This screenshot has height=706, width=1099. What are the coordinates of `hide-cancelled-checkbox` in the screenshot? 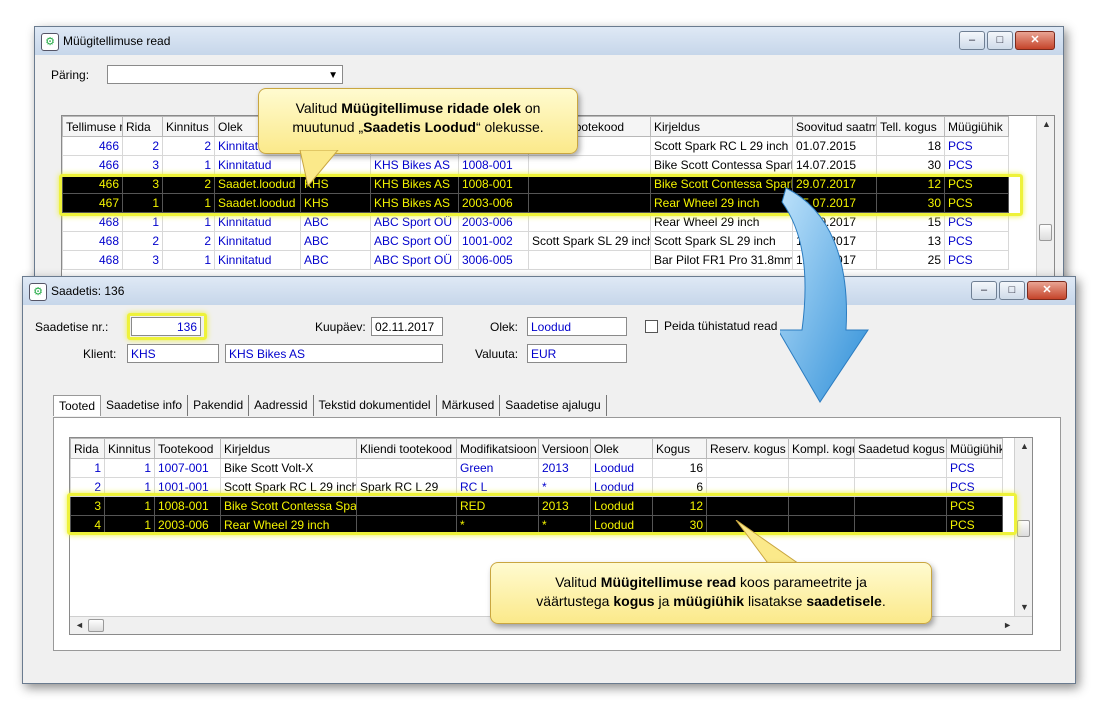 It's located at (651, 326).